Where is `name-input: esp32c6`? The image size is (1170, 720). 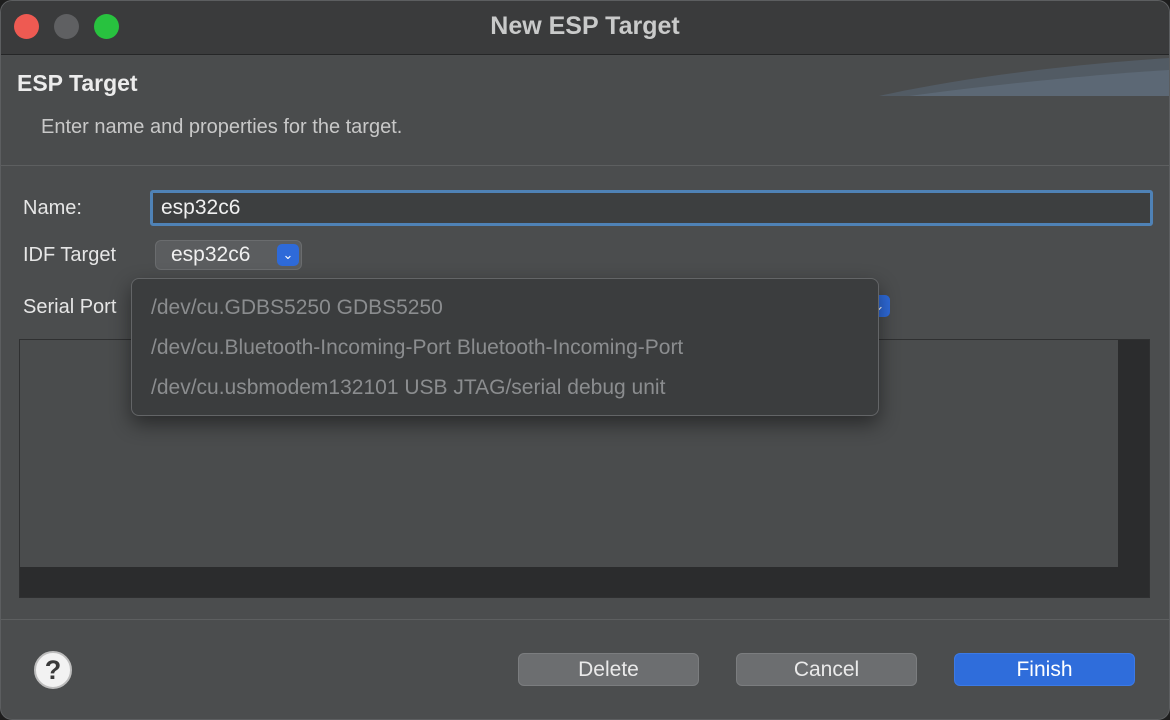 name-input: esp32c6 is located at coordinates (651, 208).